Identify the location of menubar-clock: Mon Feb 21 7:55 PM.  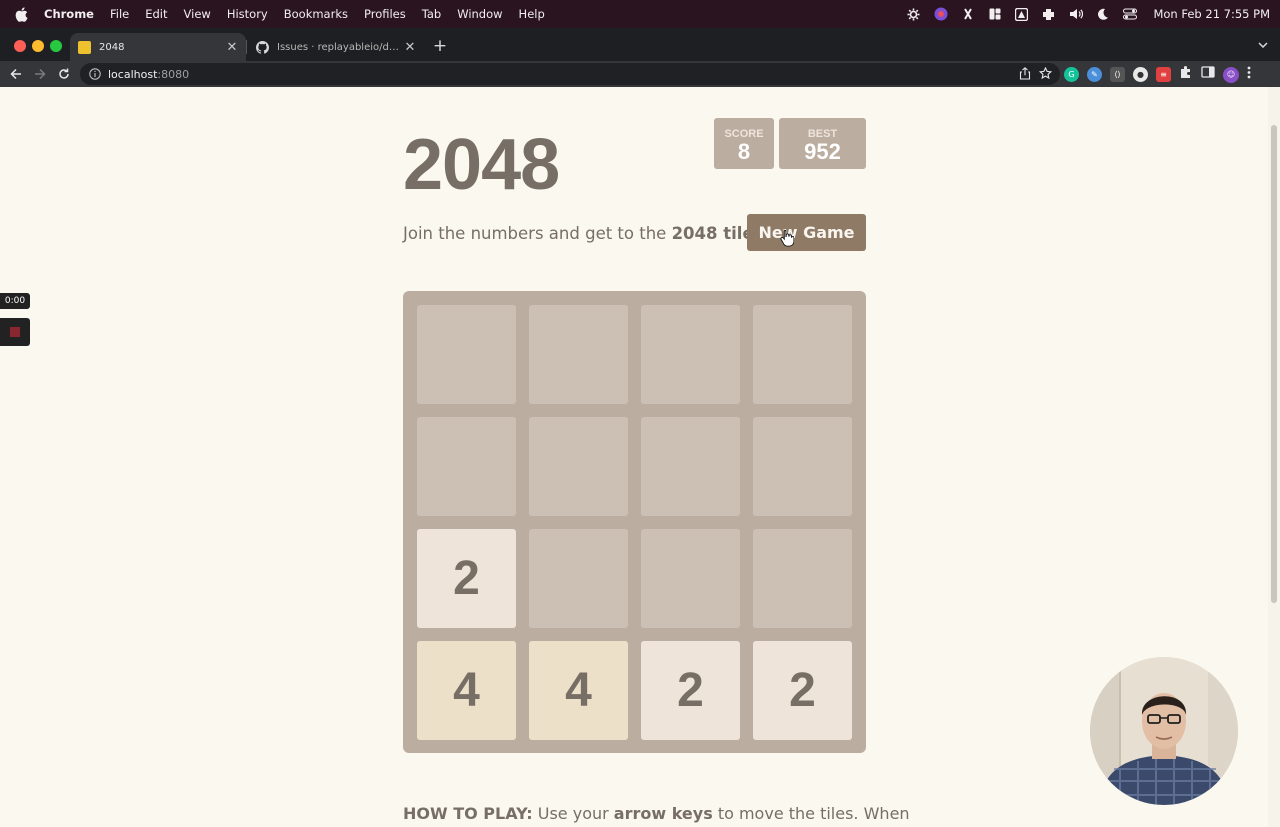
(1211, 14).